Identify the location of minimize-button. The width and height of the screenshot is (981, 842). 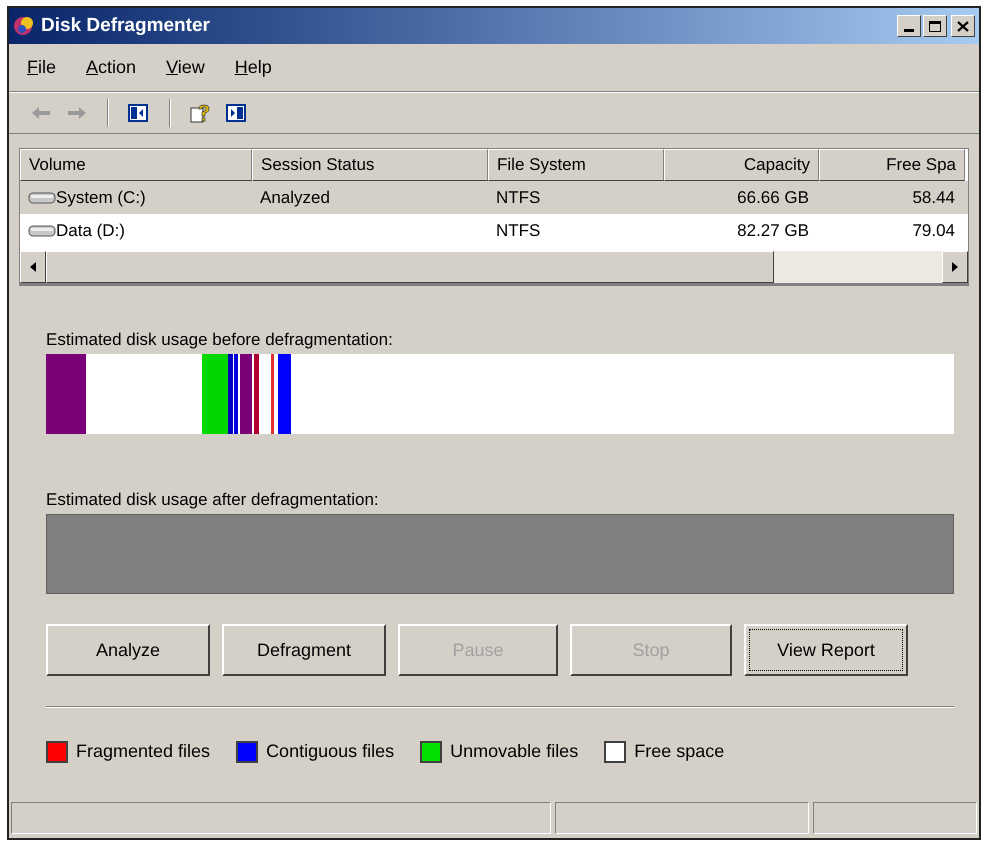
(909, 26).